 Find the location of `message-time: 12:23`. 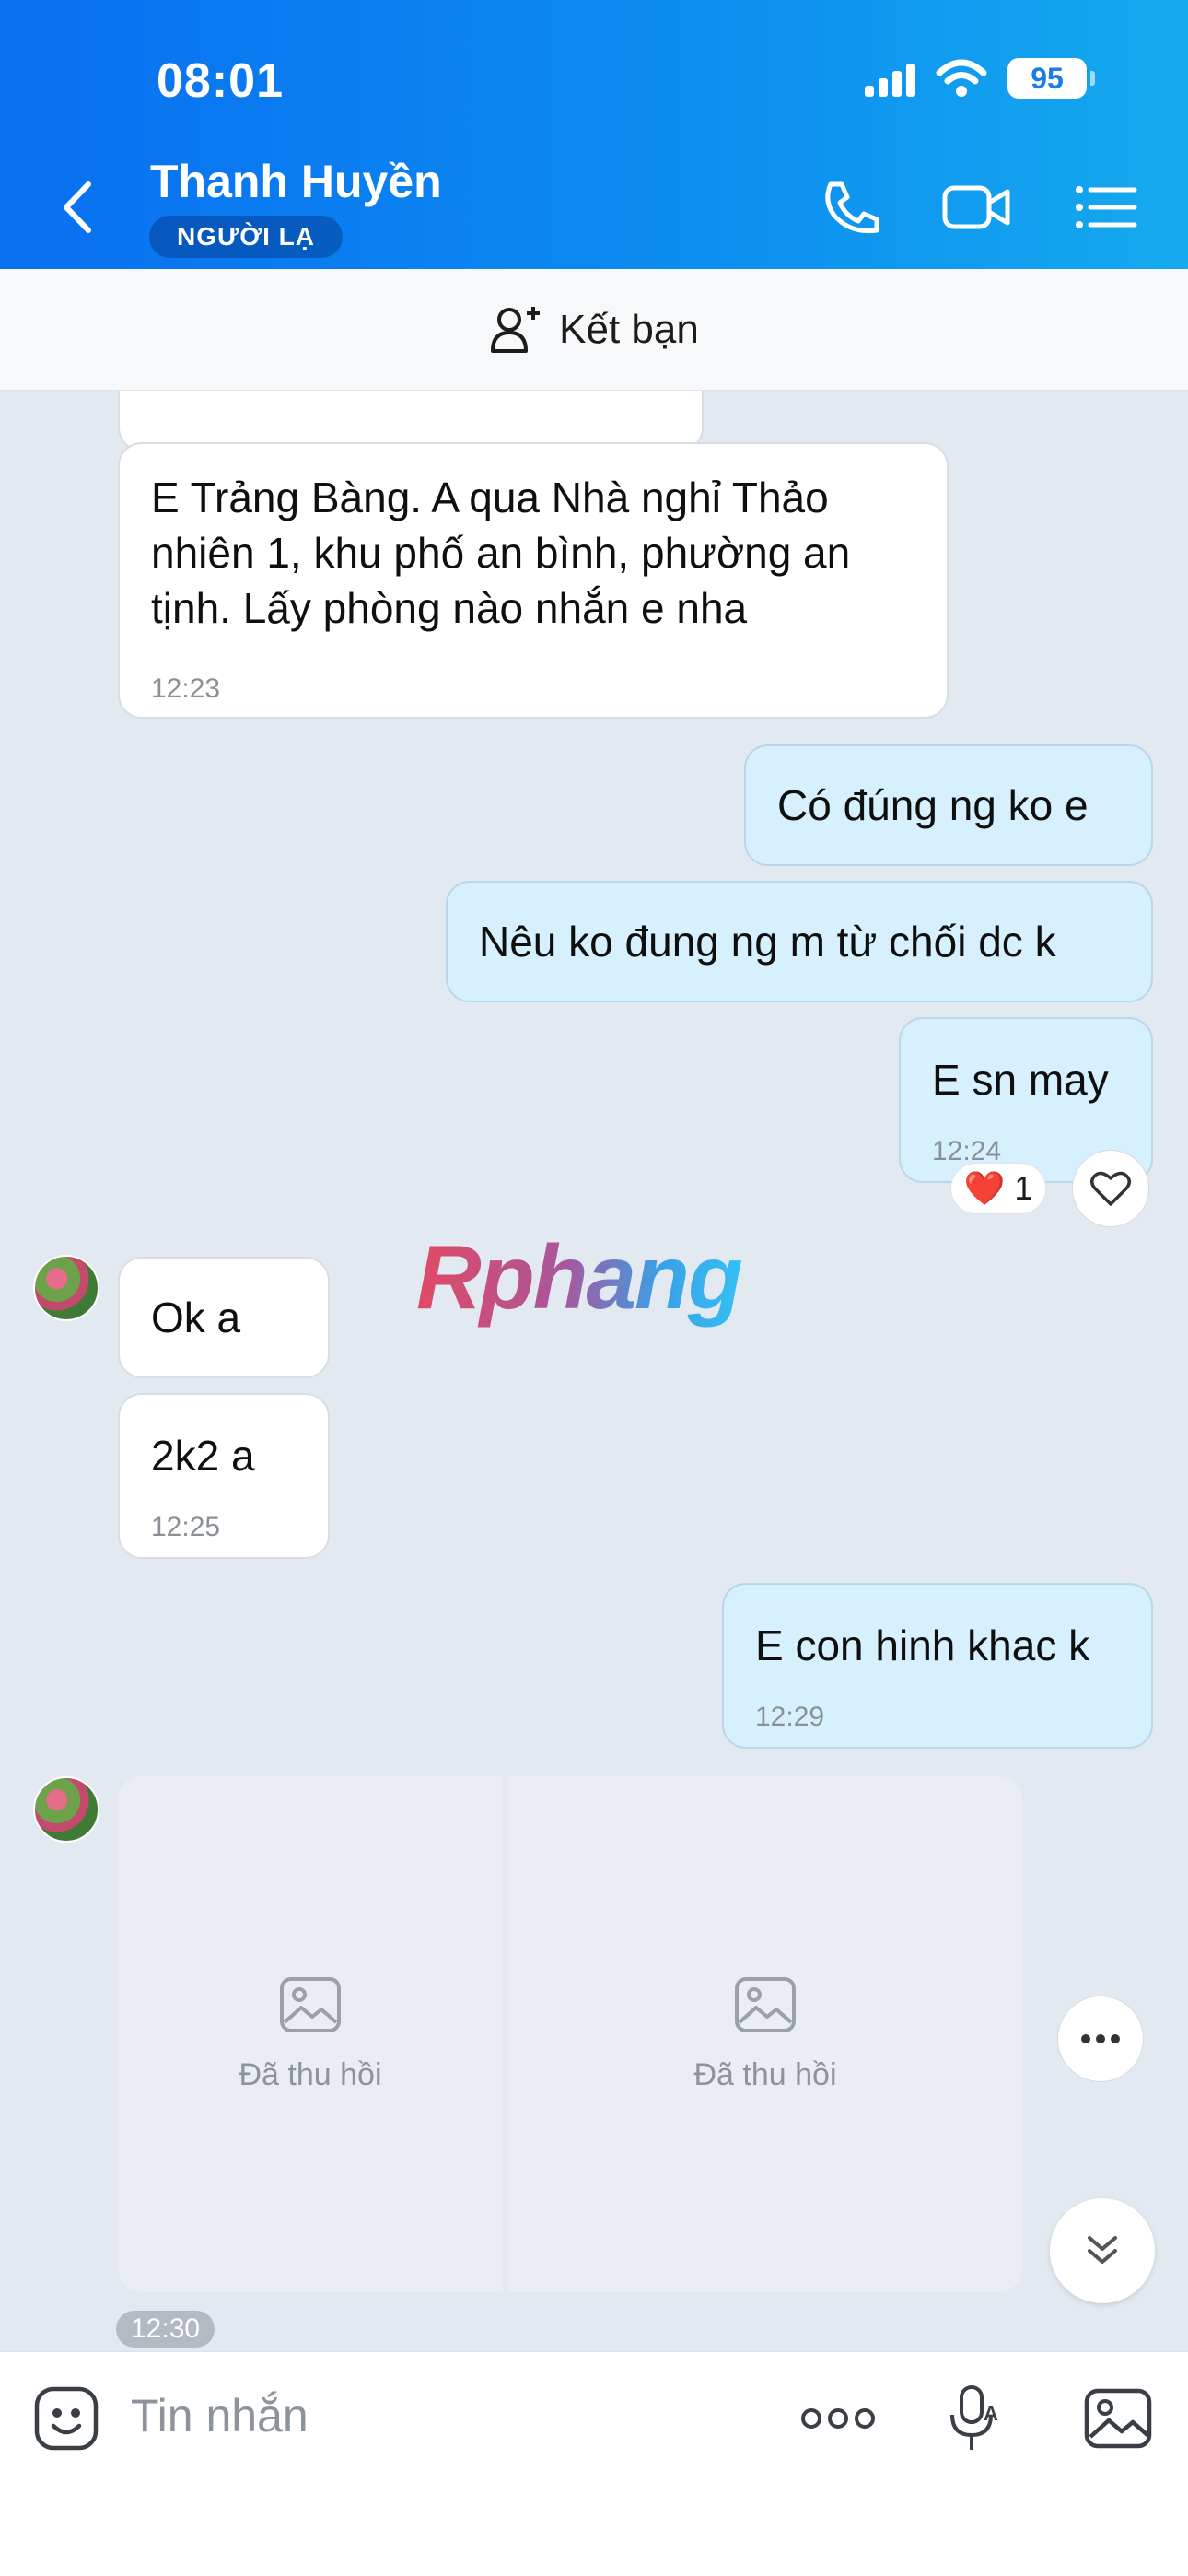

message-time: 12:23 is located at coordinates (186, 688).